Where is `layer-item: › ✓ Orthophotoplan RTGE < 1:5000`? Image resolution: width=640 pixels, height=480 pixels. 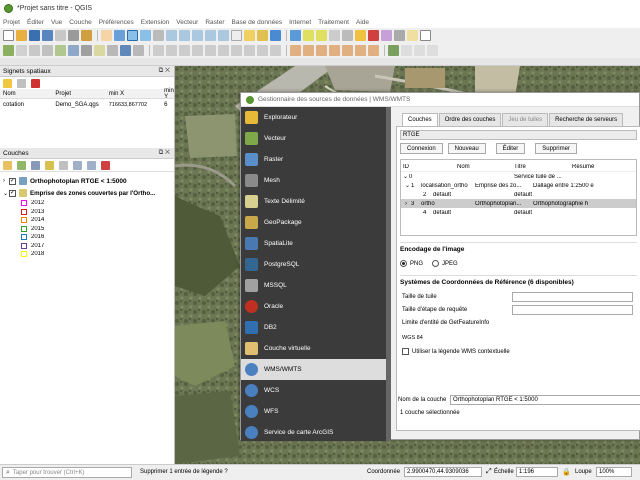 layer-item: › ✓ Orthophotoplan RTGE < 1:5000 is located at coordinates (87, 181).